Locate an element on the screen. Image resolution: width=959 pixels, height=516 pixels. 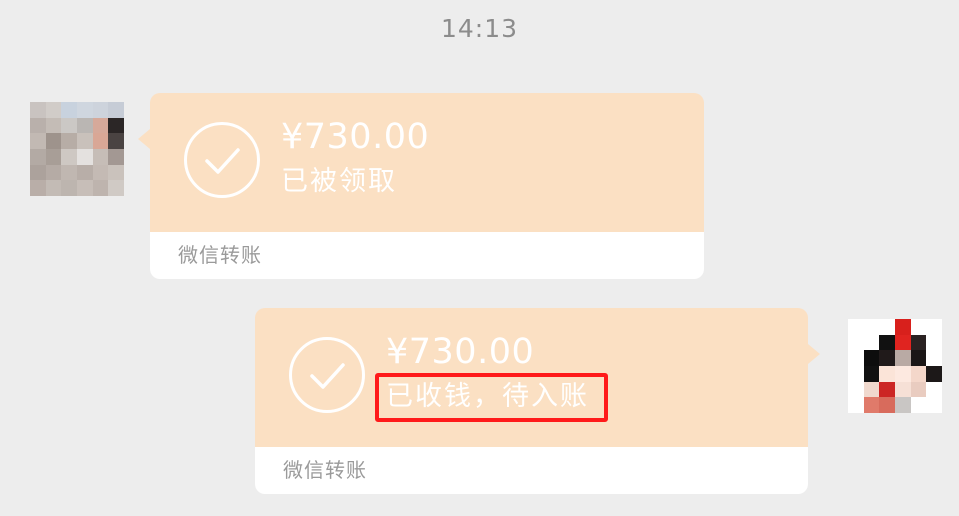
message-timestamp: 14:13 is located at coordinates (479, 28).